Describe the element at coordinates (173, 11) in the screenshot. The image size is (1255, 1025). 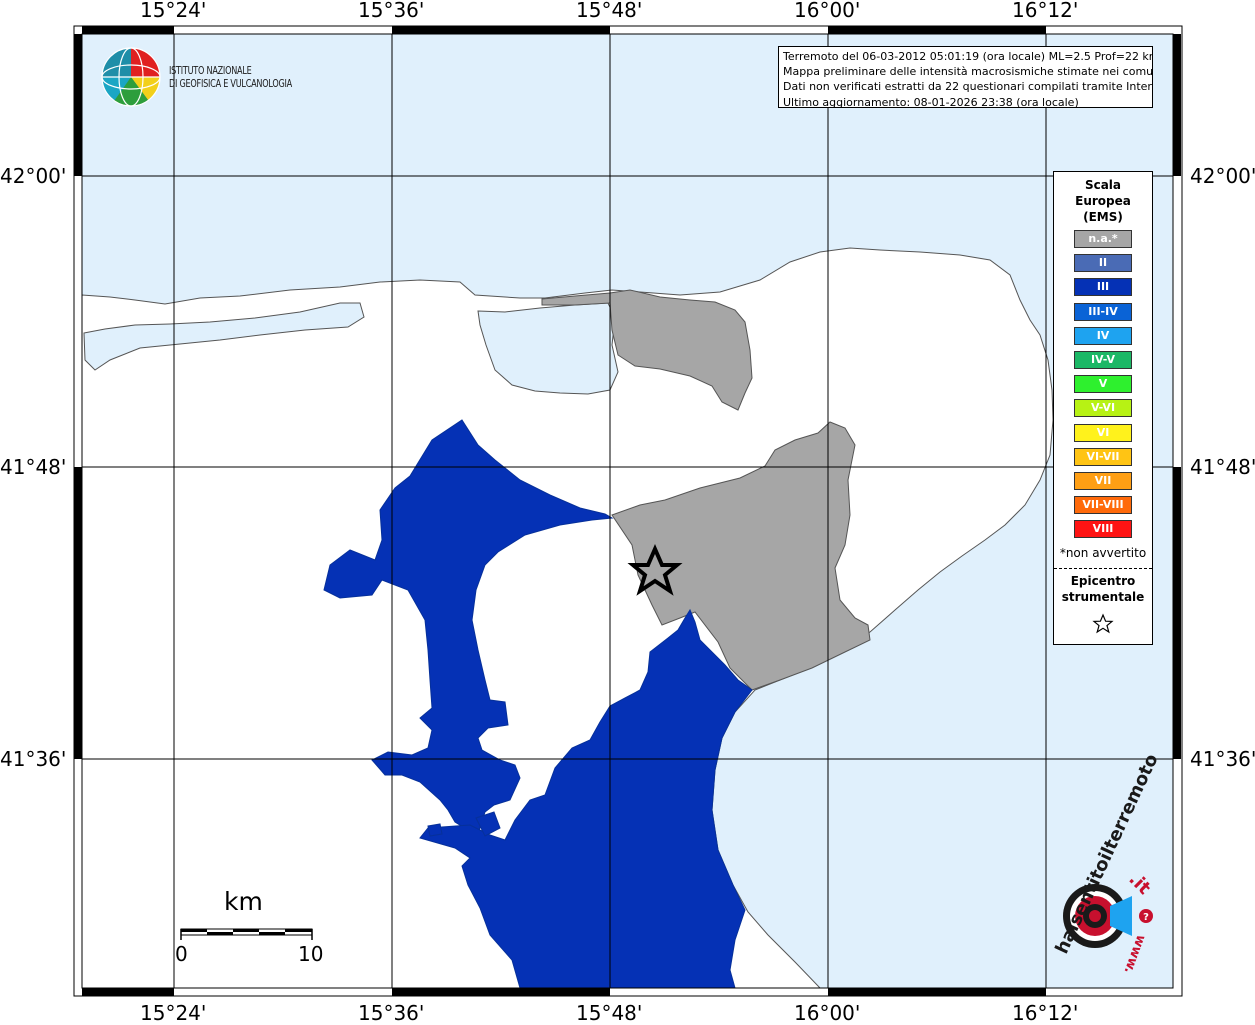
I see `lon-label-top-1: 15°24'` at that location.